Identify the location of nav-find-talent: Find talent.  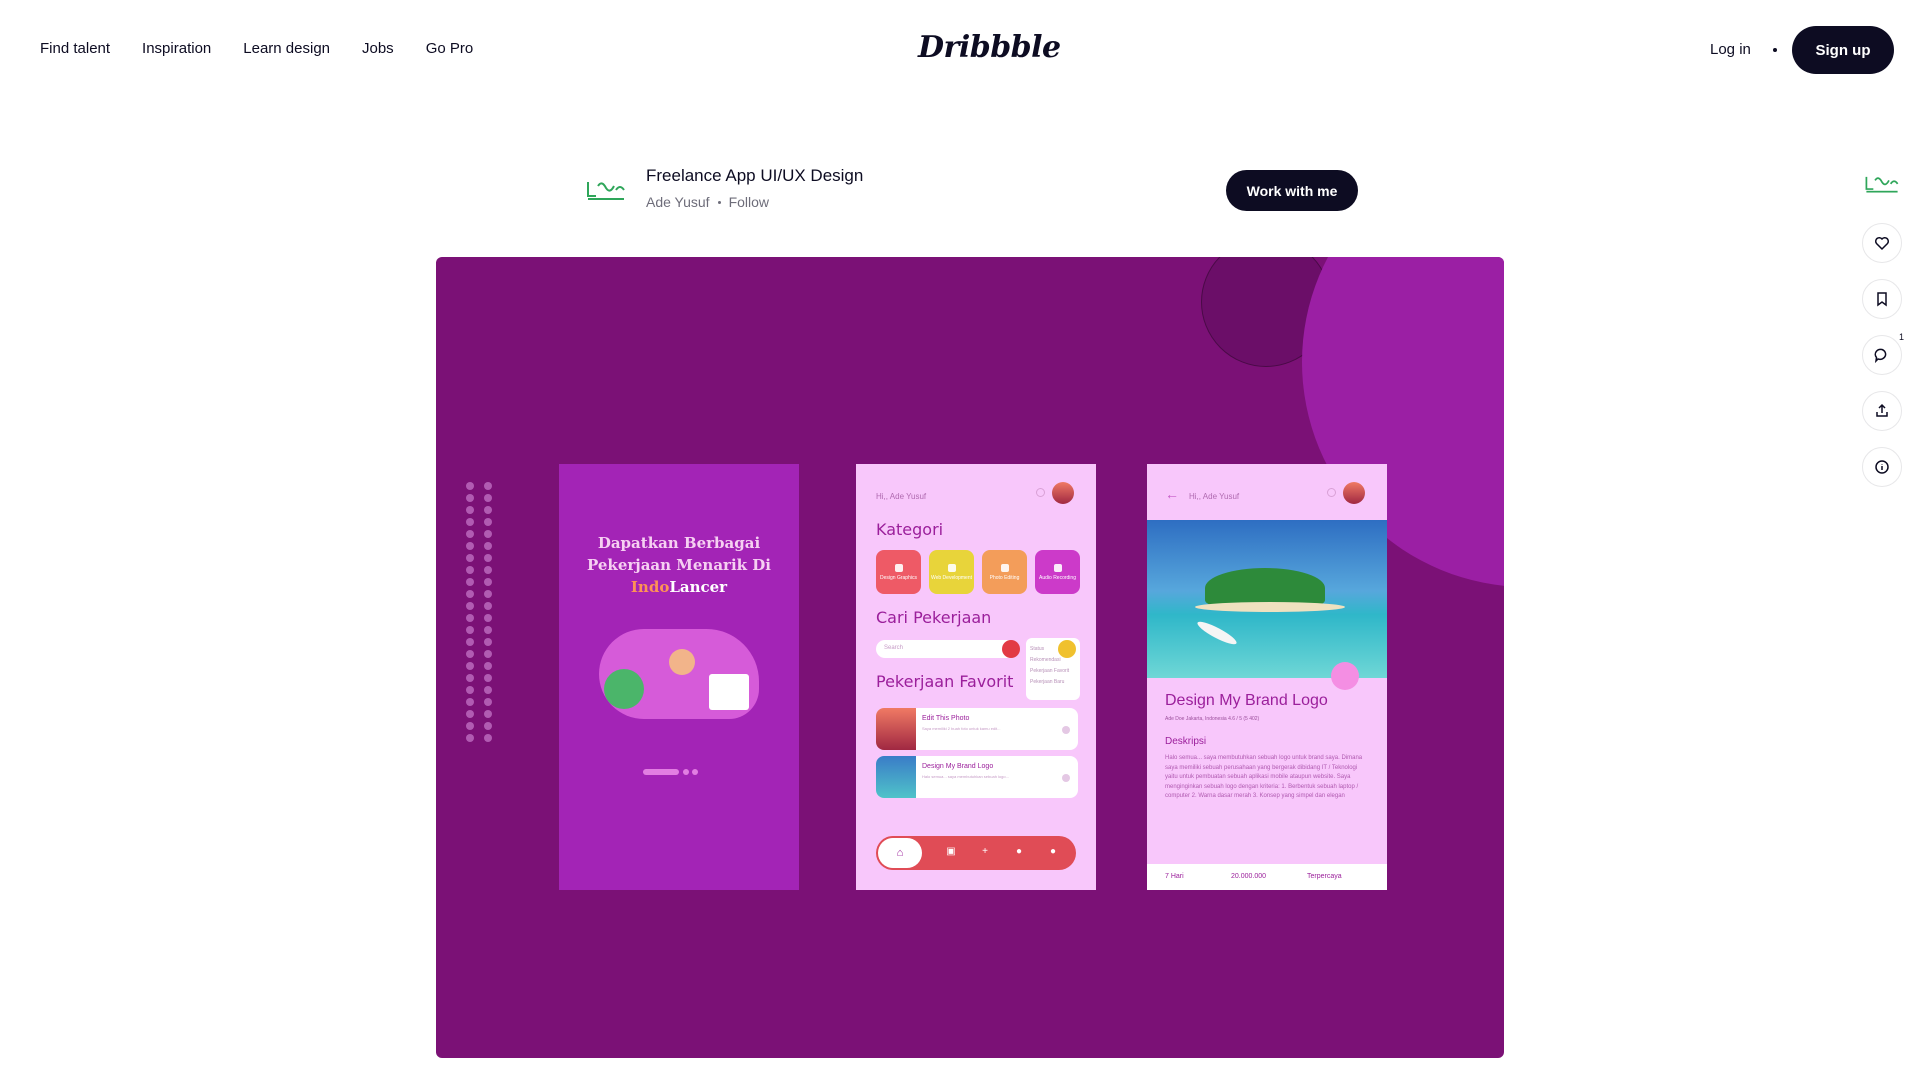
(75, 48).